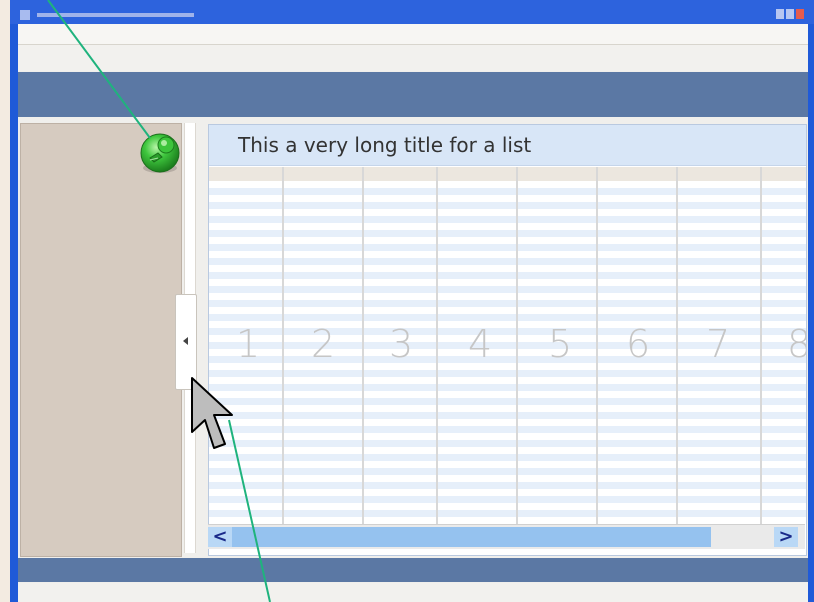 The height and width of the screenshot is (602, 814). What do you see at coordinates (507, 145) in the screenshot?
I see `list-title: This a very long title for a list` at bounding box center [507, 145].